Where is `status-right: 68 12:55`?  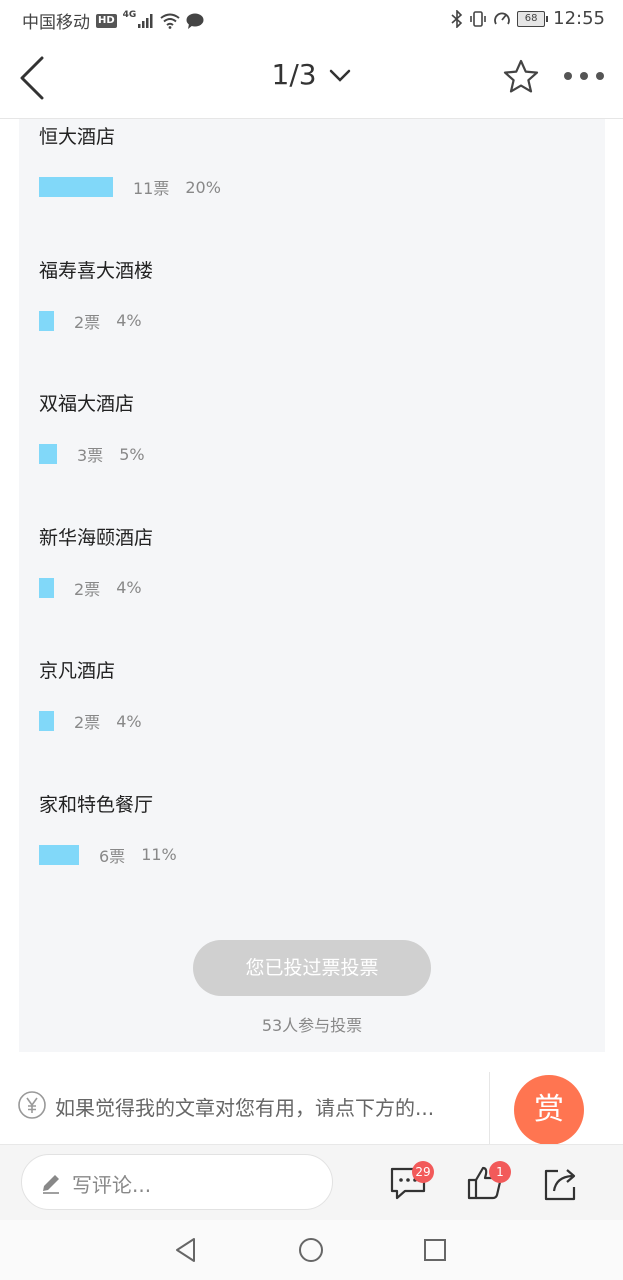 status-right: 68 12:55 is located at coordinates (528, 18).